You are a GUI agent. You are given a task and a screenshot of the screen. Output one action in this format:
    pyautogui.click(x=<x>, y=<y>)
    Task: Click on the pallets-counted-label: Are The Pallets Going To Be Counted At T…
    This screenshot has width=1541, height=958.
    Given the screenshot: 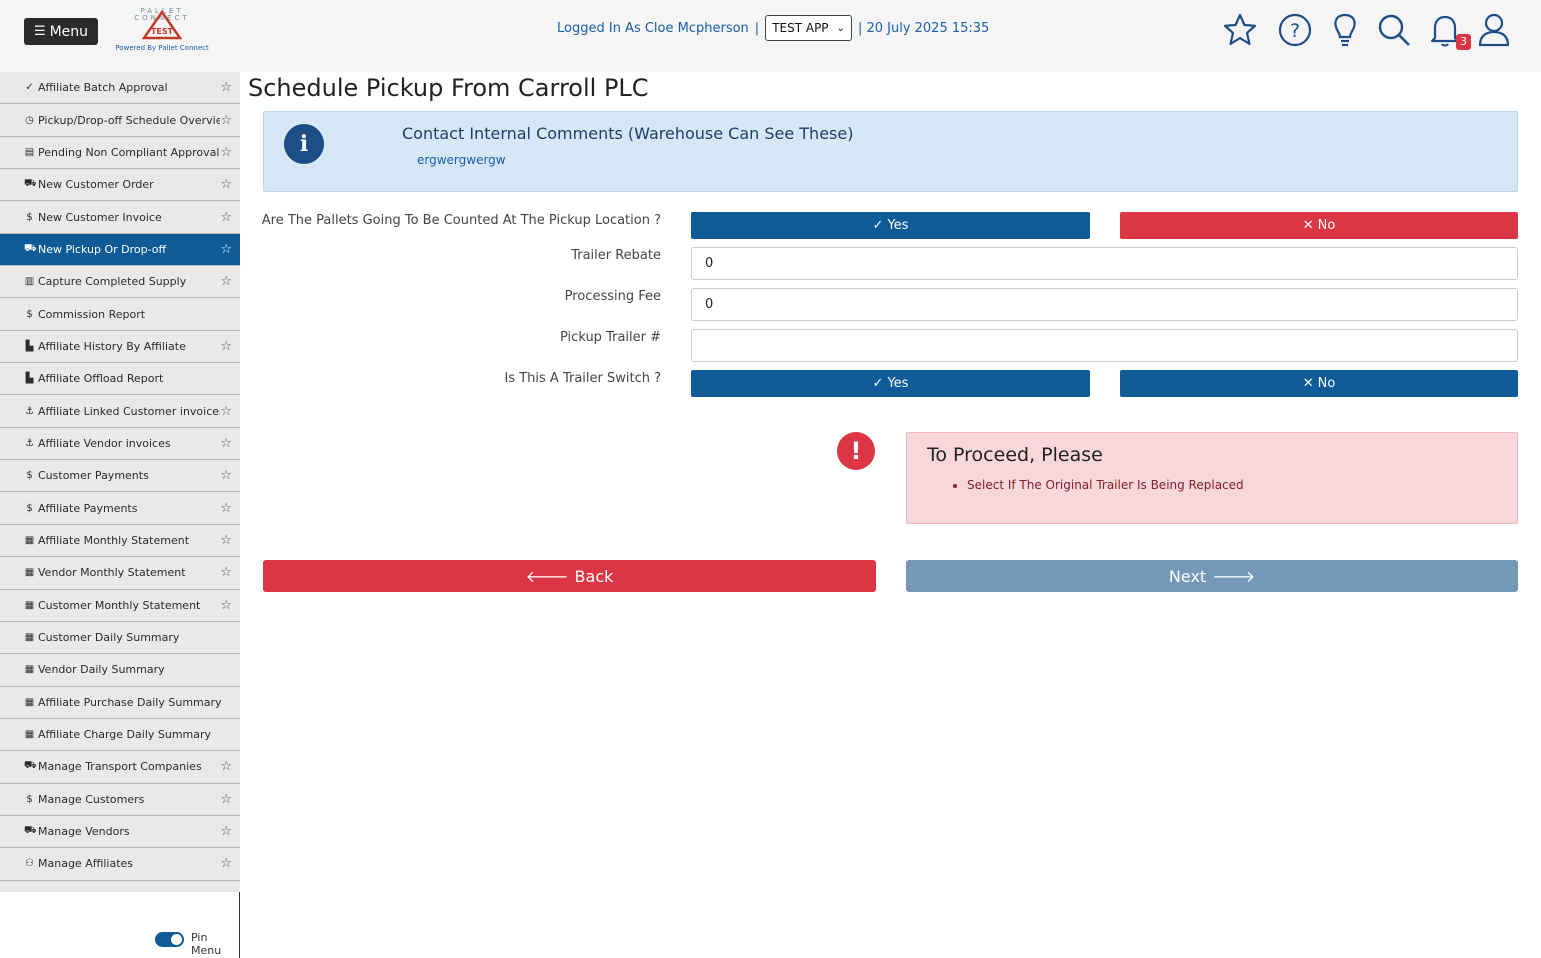 What is the action you would take?
    pyautogui.click(x=461, y=220)
    